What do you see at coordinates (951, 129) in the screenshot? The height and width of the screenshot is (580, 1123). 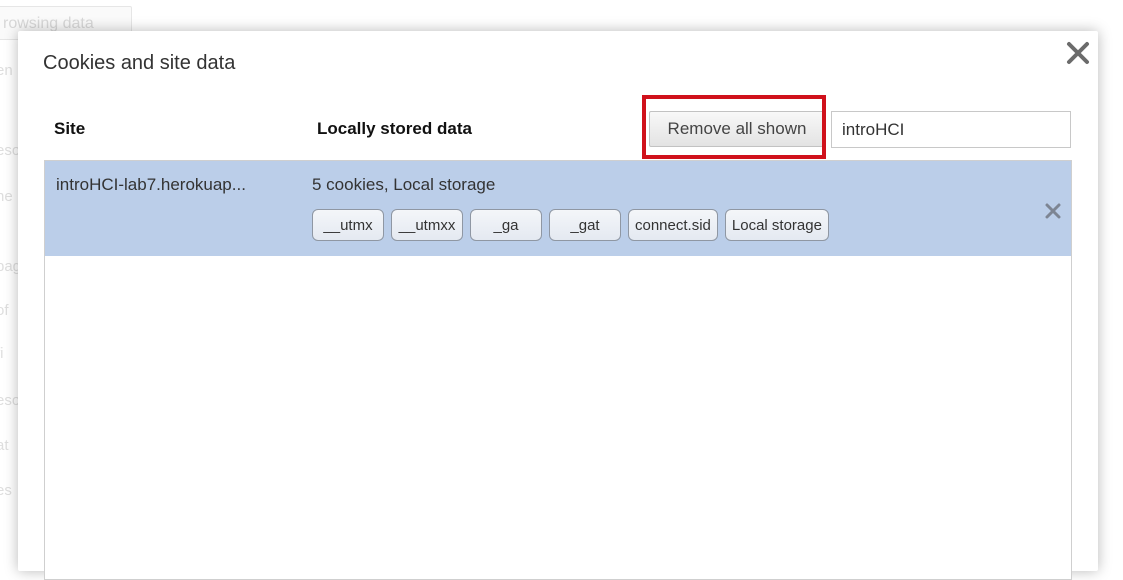 I see `search-cookies-input` at bounding box center [951, 129].